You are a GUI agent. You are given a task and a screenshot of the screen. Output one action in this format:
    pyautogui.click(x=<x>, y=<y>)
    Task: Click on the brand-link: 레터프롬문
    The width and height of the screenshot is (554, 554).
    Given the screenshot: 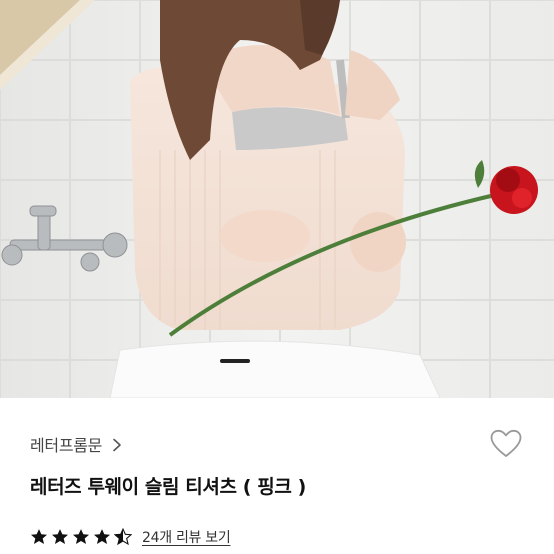 What is the action you would take?
    pyautogui.click(x=77, y=444)
    